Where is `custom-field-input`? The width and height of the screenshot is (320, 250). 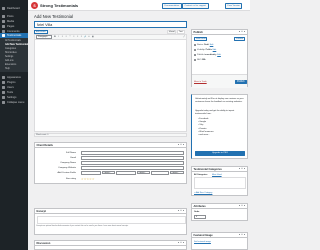
custom-field-input is located at coordinates (91, 173).